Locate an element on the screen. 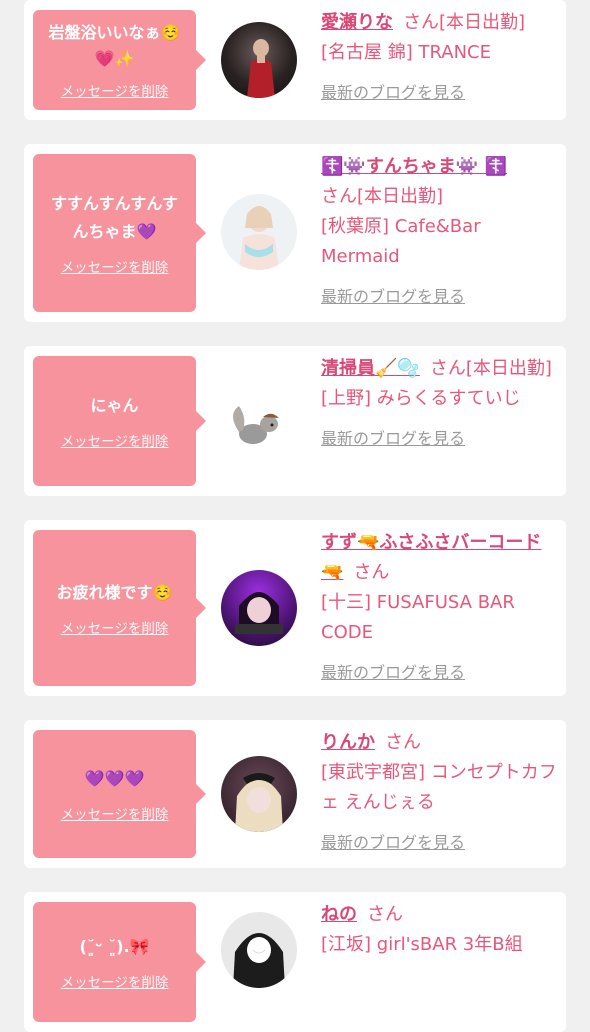 The image size is (590, 1032). cast-info: 清掃員🧹🫧 さん[本日出勤] [上野] みらくるすていじ 最新のブログを見る is located at coordinates (439, 404).